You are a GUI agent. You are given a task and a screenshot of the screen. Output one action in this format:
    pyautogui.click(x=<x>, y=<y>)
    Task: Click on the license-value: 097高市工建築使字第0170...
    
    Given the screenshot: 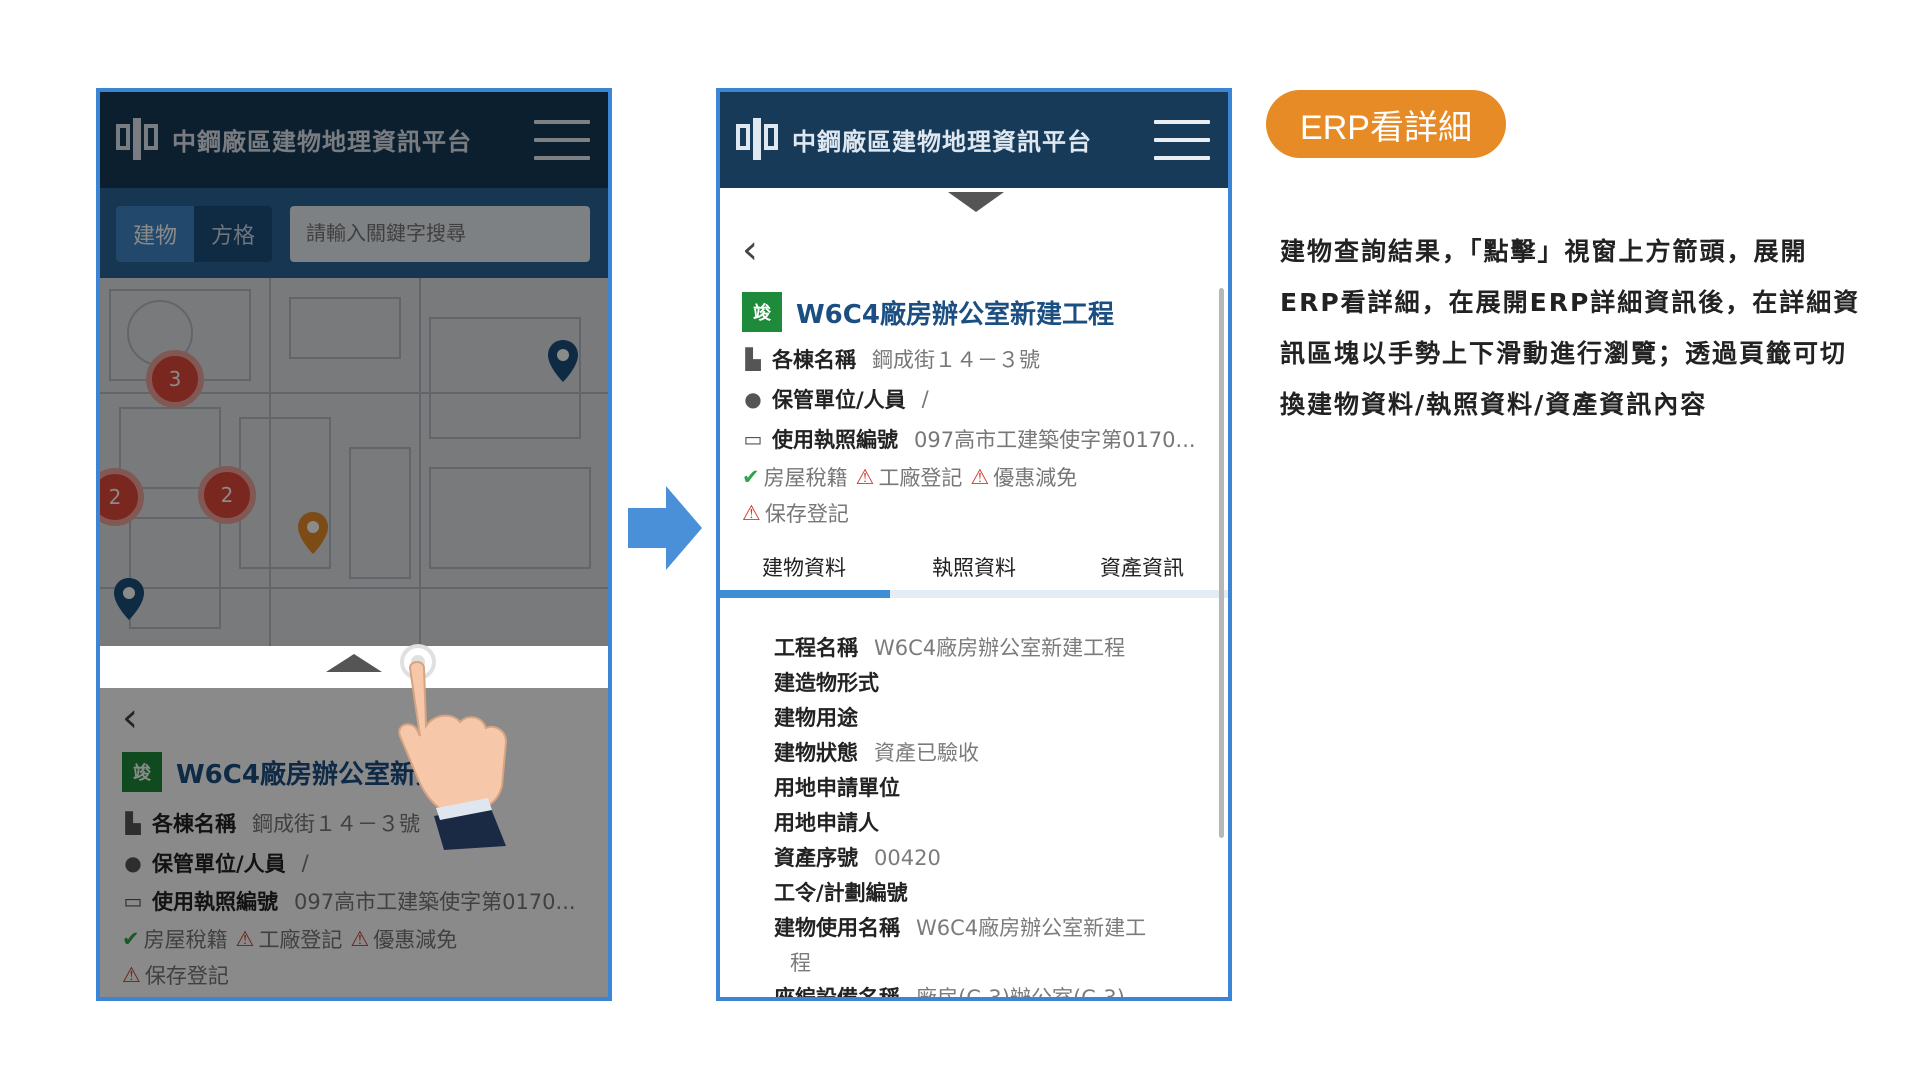 What is the action you would take?
    pyautogui.click(x=1055, y=440)
    